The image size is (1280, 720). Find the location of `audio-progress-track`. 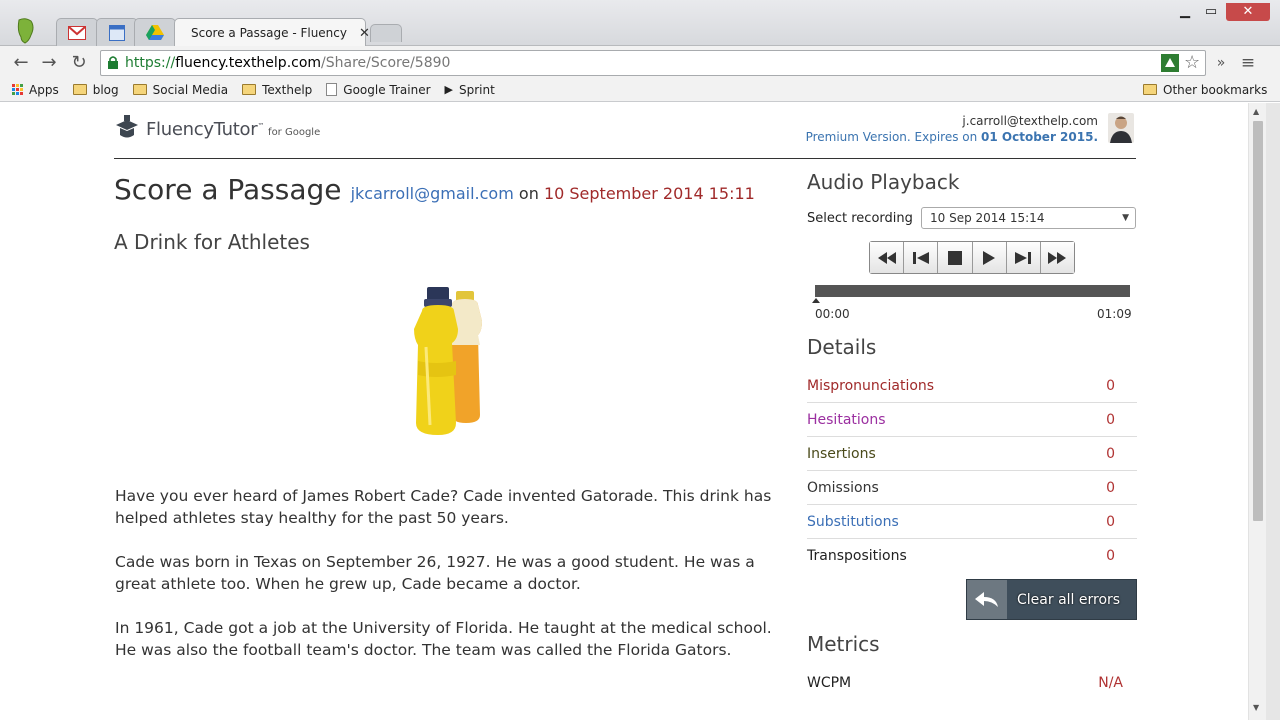

audio-progress-track is located at coordinates (972, 291).